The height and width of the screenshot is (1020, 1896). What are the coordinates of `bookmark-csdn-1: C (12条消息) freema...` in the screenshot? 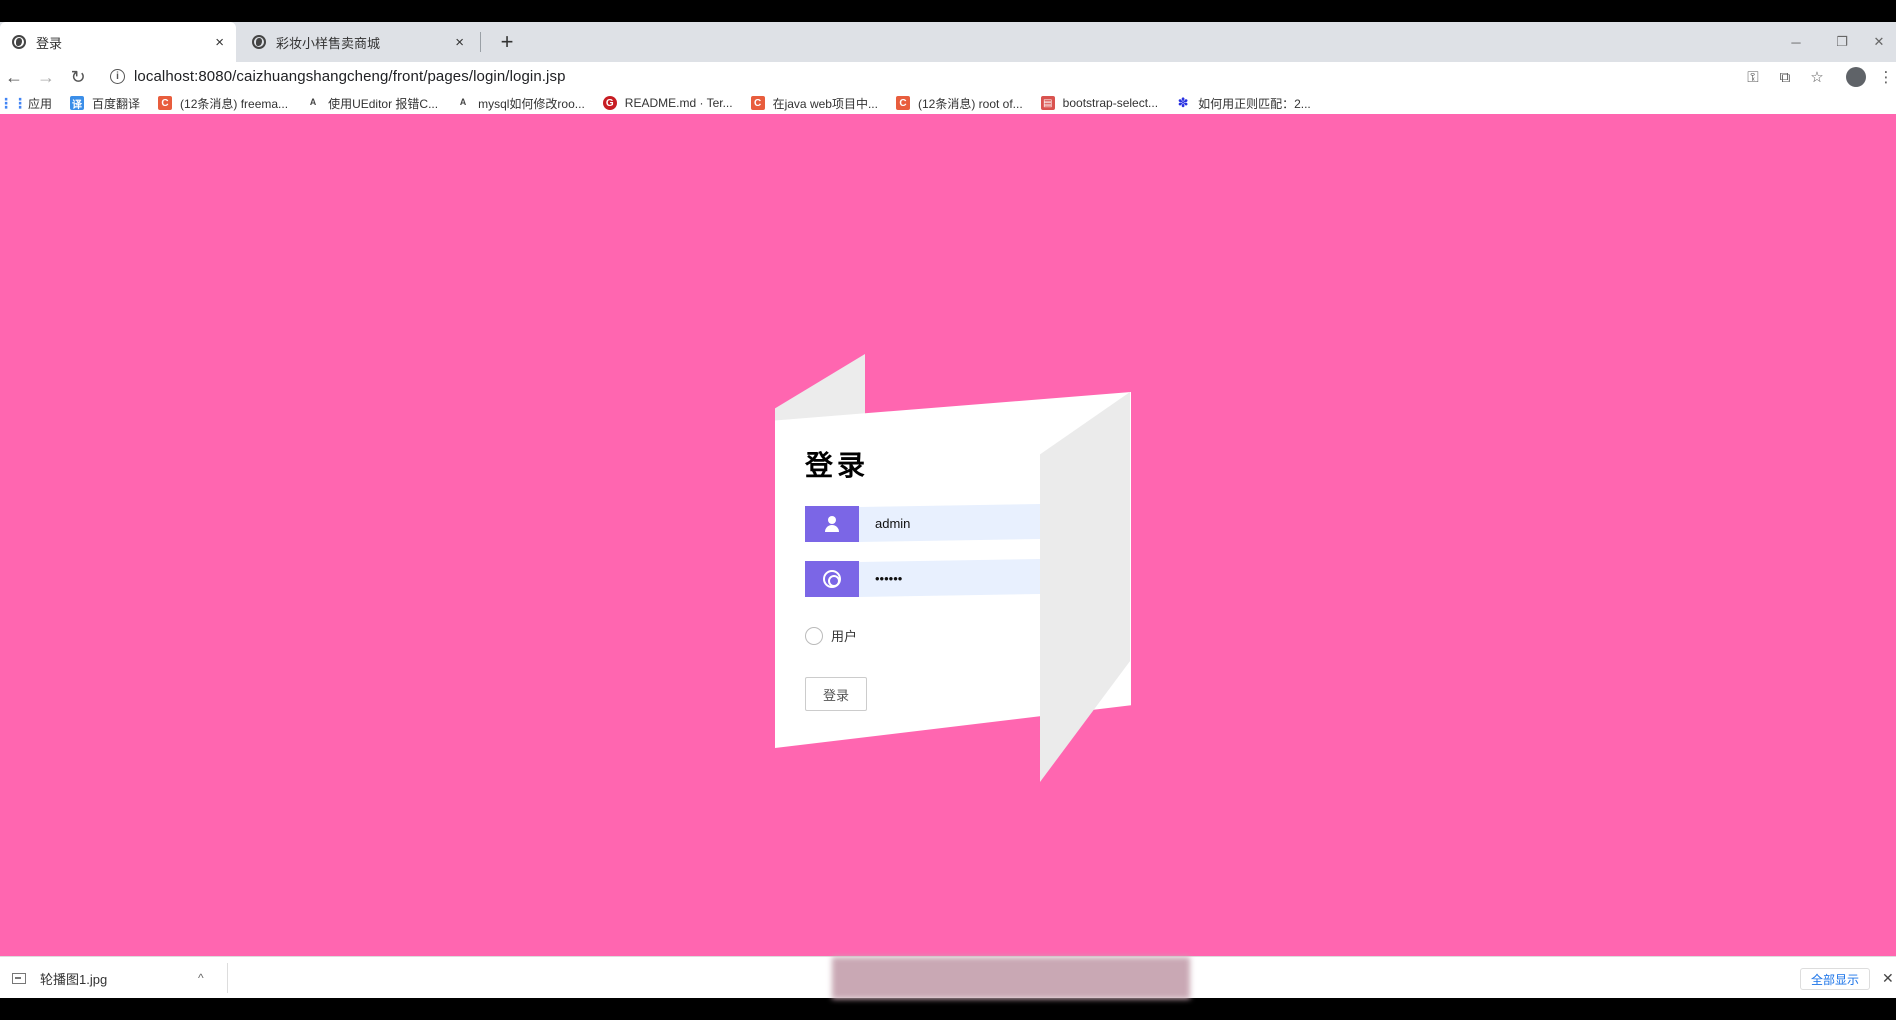 It's located at (223, 103).